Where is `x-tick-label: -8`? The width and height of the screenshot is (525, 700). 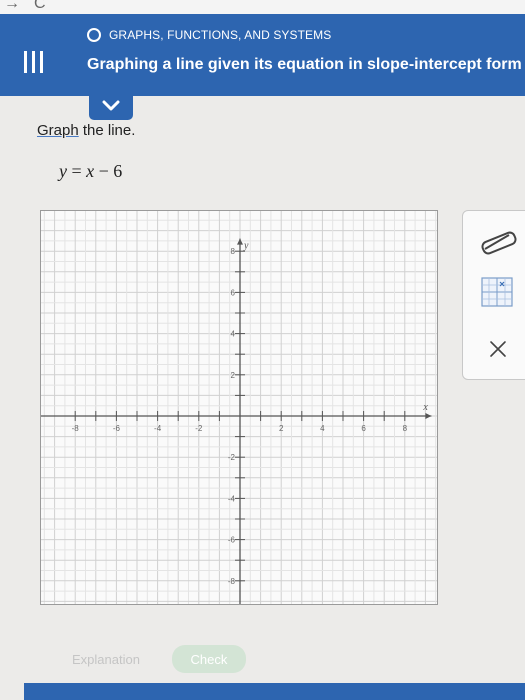 x-tick-label: -8 is located at coordinates (76, 428).